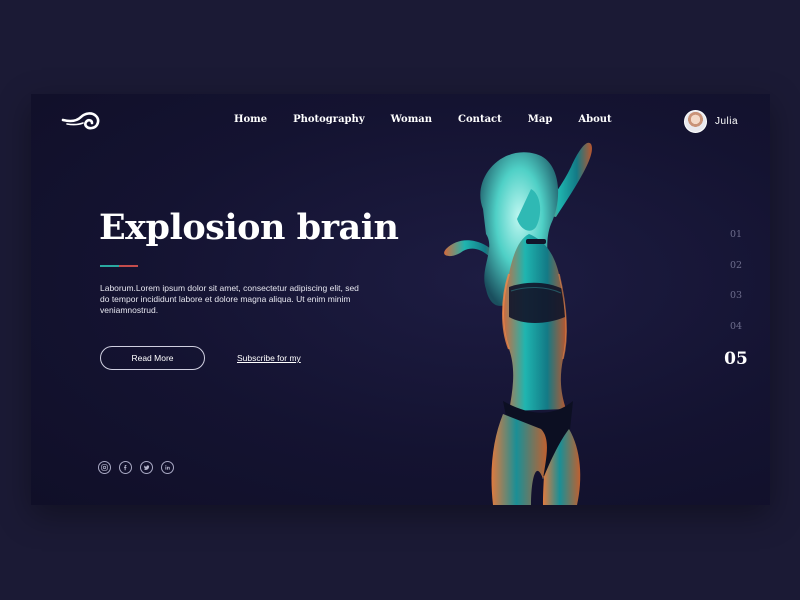 This screenshot has width=800, height=600. I want to click on page-05-active: 05, so click(736, 363).